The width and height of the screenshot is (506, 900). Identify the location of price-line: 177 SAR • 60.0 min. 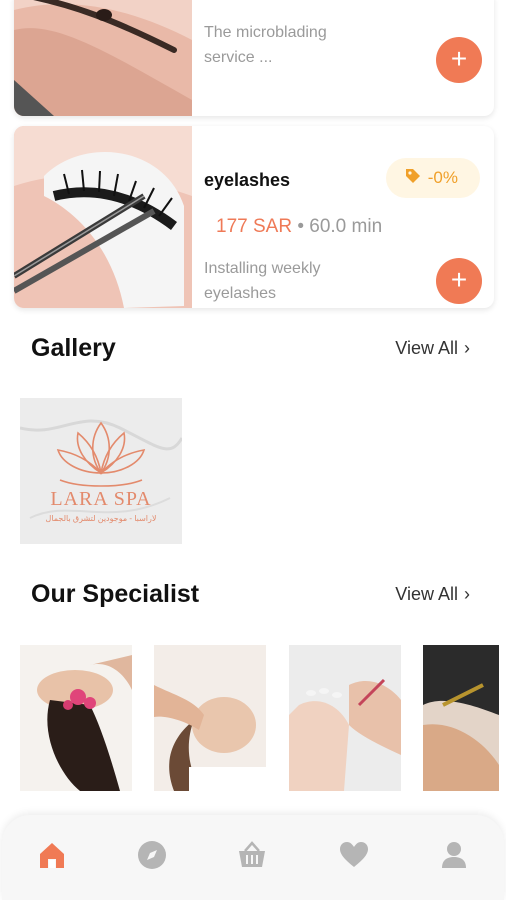
(299, 227).